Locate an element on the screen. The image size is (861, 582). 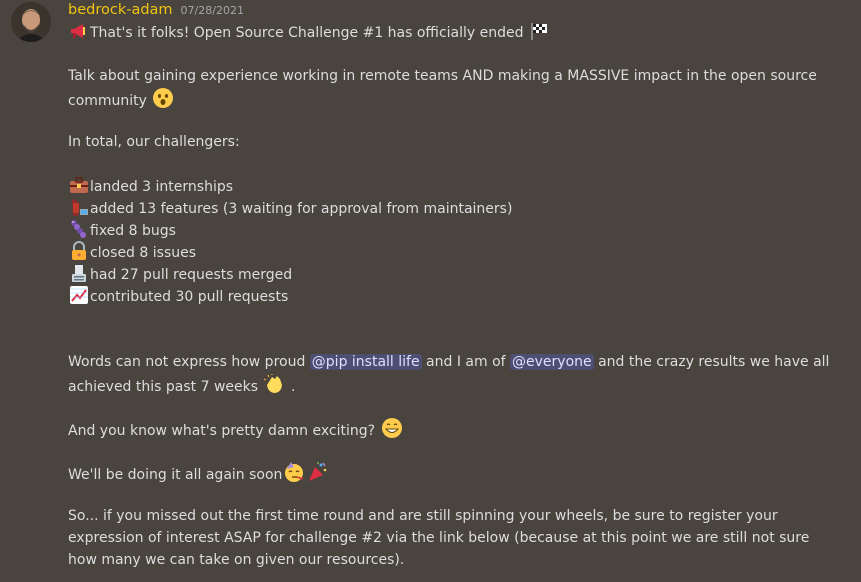
party-popper-icon is located at coordinates (318, 475).